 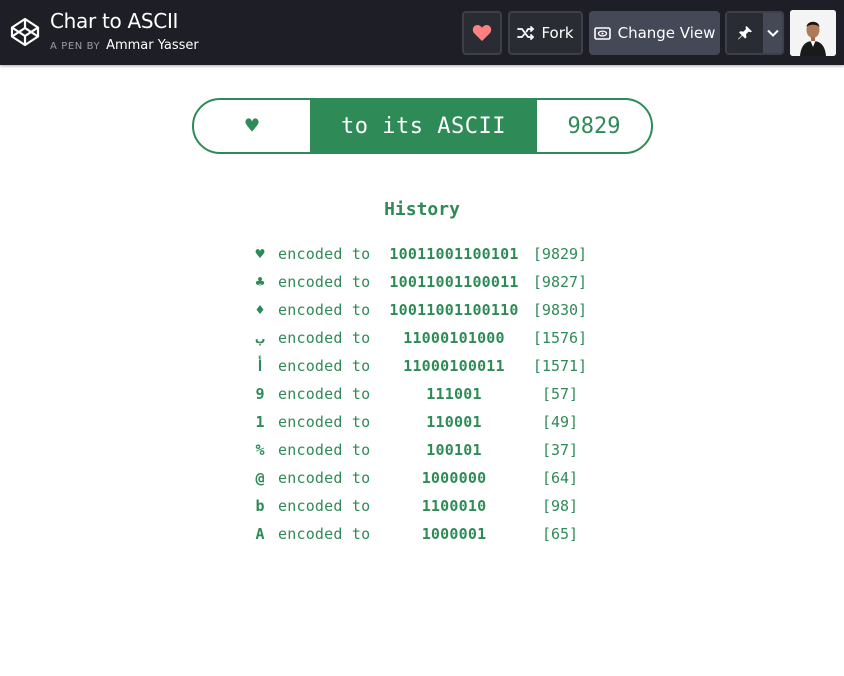 I want to click on history-row: 1 encoded to 110001 [49], so click(x=430, y=425).